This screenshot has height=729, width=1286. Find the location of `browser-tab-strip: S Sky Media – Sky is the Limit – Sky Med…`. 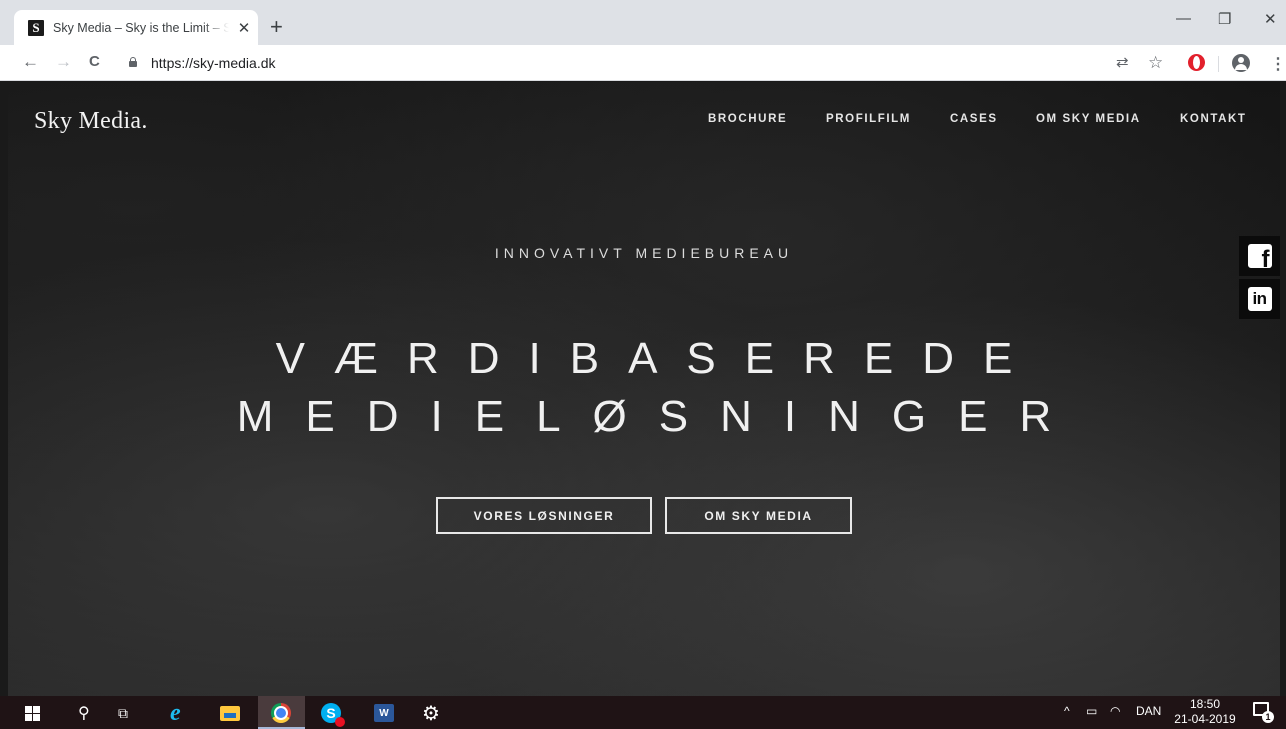

browser-tab-strip: S Sky Media – Sky is the Limit – Sky Med… is located at coordinates (643, 22).